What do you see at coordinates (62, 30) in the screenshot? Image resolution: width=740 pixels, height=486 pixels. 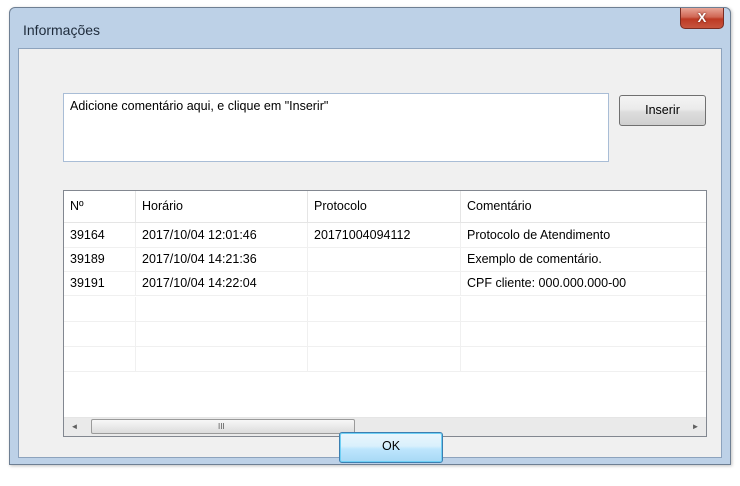 I see `window-title: Informações` at bounding box center [62, 30].